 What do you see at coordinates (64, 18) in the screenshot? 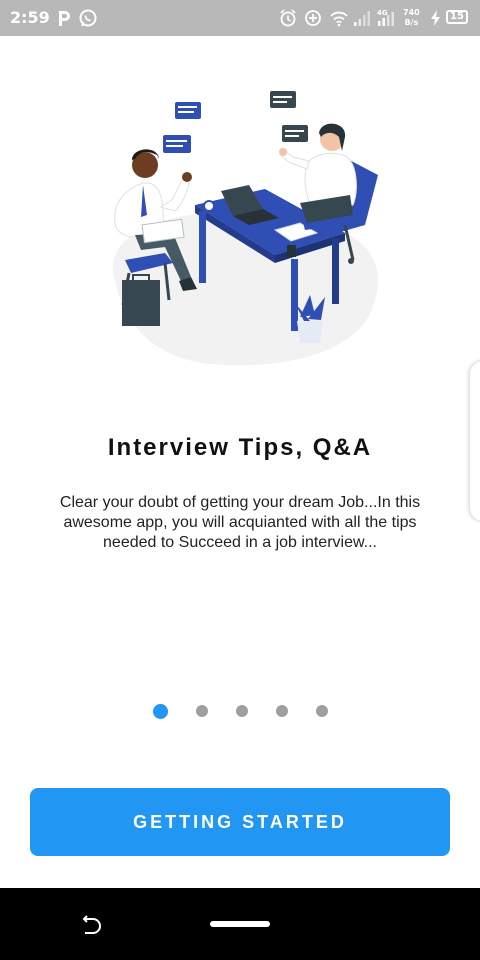
I see `p-app-icon` at bounding box center [64, 18].